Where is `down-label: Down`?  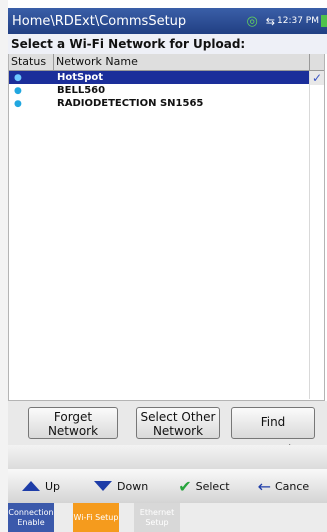 down-label: Down is located at coordinates (133, 486).